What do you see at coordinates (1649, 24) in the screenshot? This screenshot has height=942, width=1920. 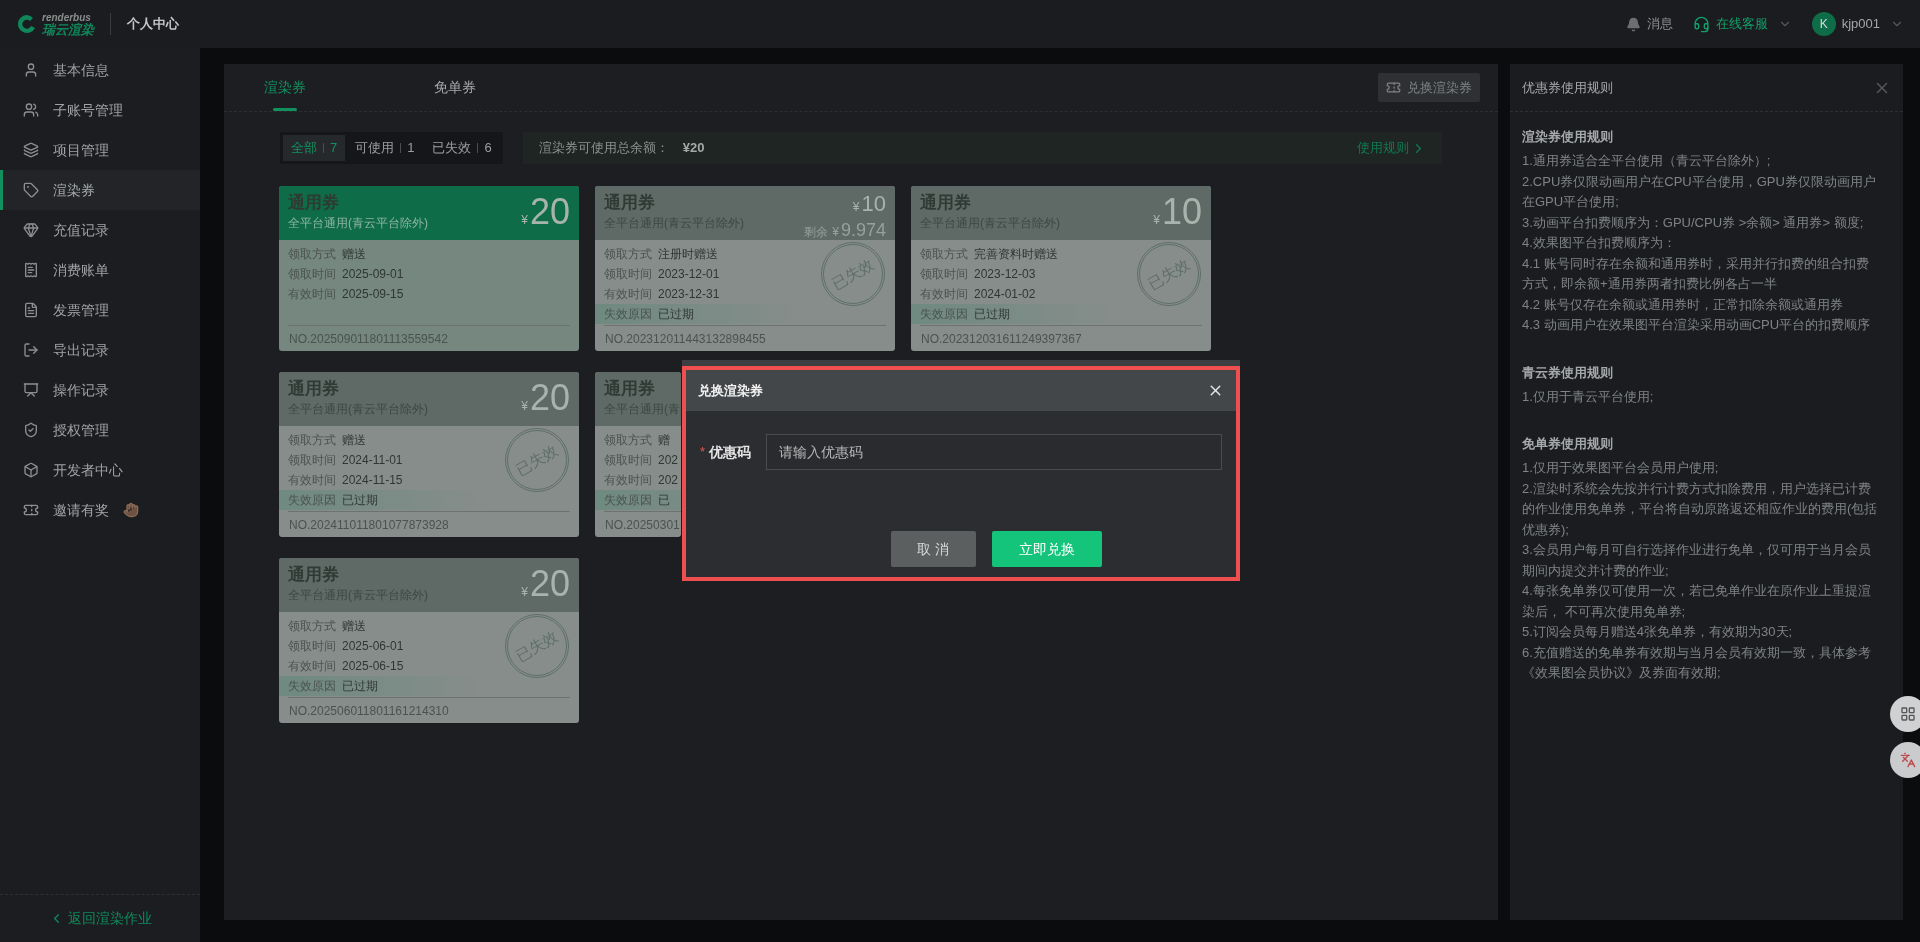 I see `messages-link: 消息` at bounding box center [1649, 24].